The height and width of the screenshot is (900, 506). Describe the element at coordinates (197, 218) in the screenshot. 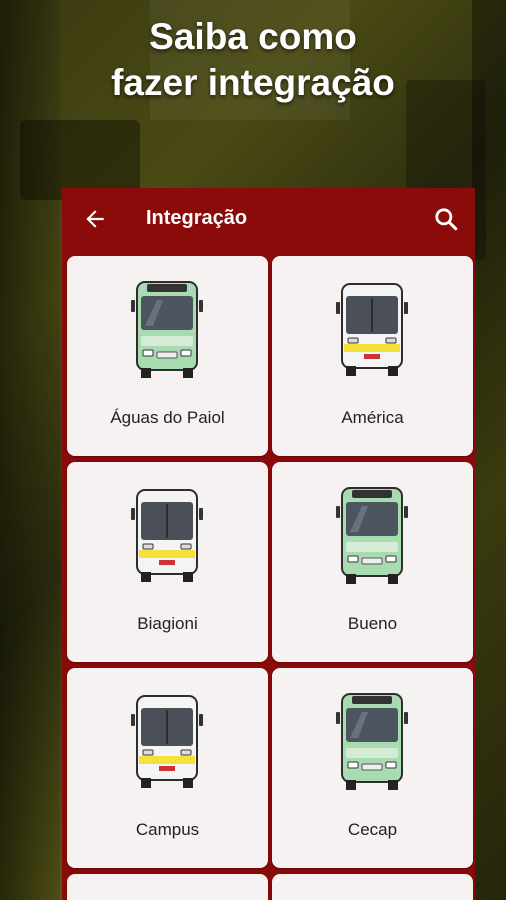

I see `app-bar-title: Integração` at that location.